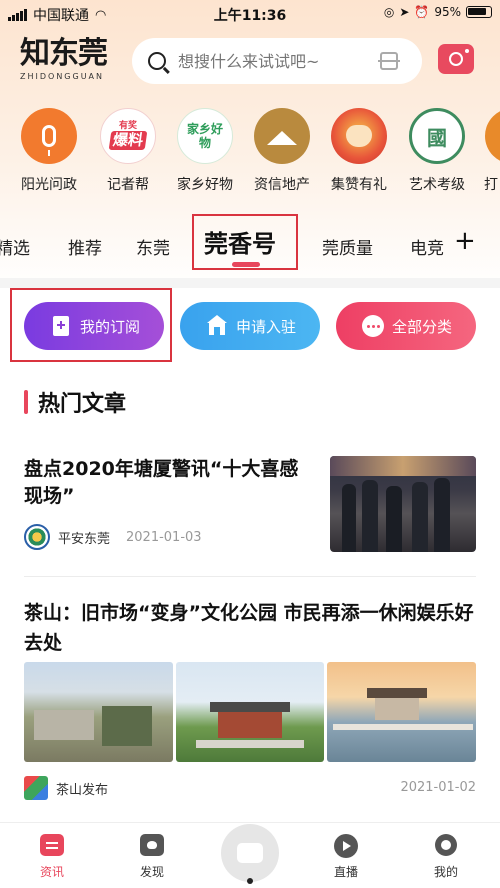 This screenshot has height=888, width=500. I want to click on category-label: 集赞有礼, so click(359, 185).